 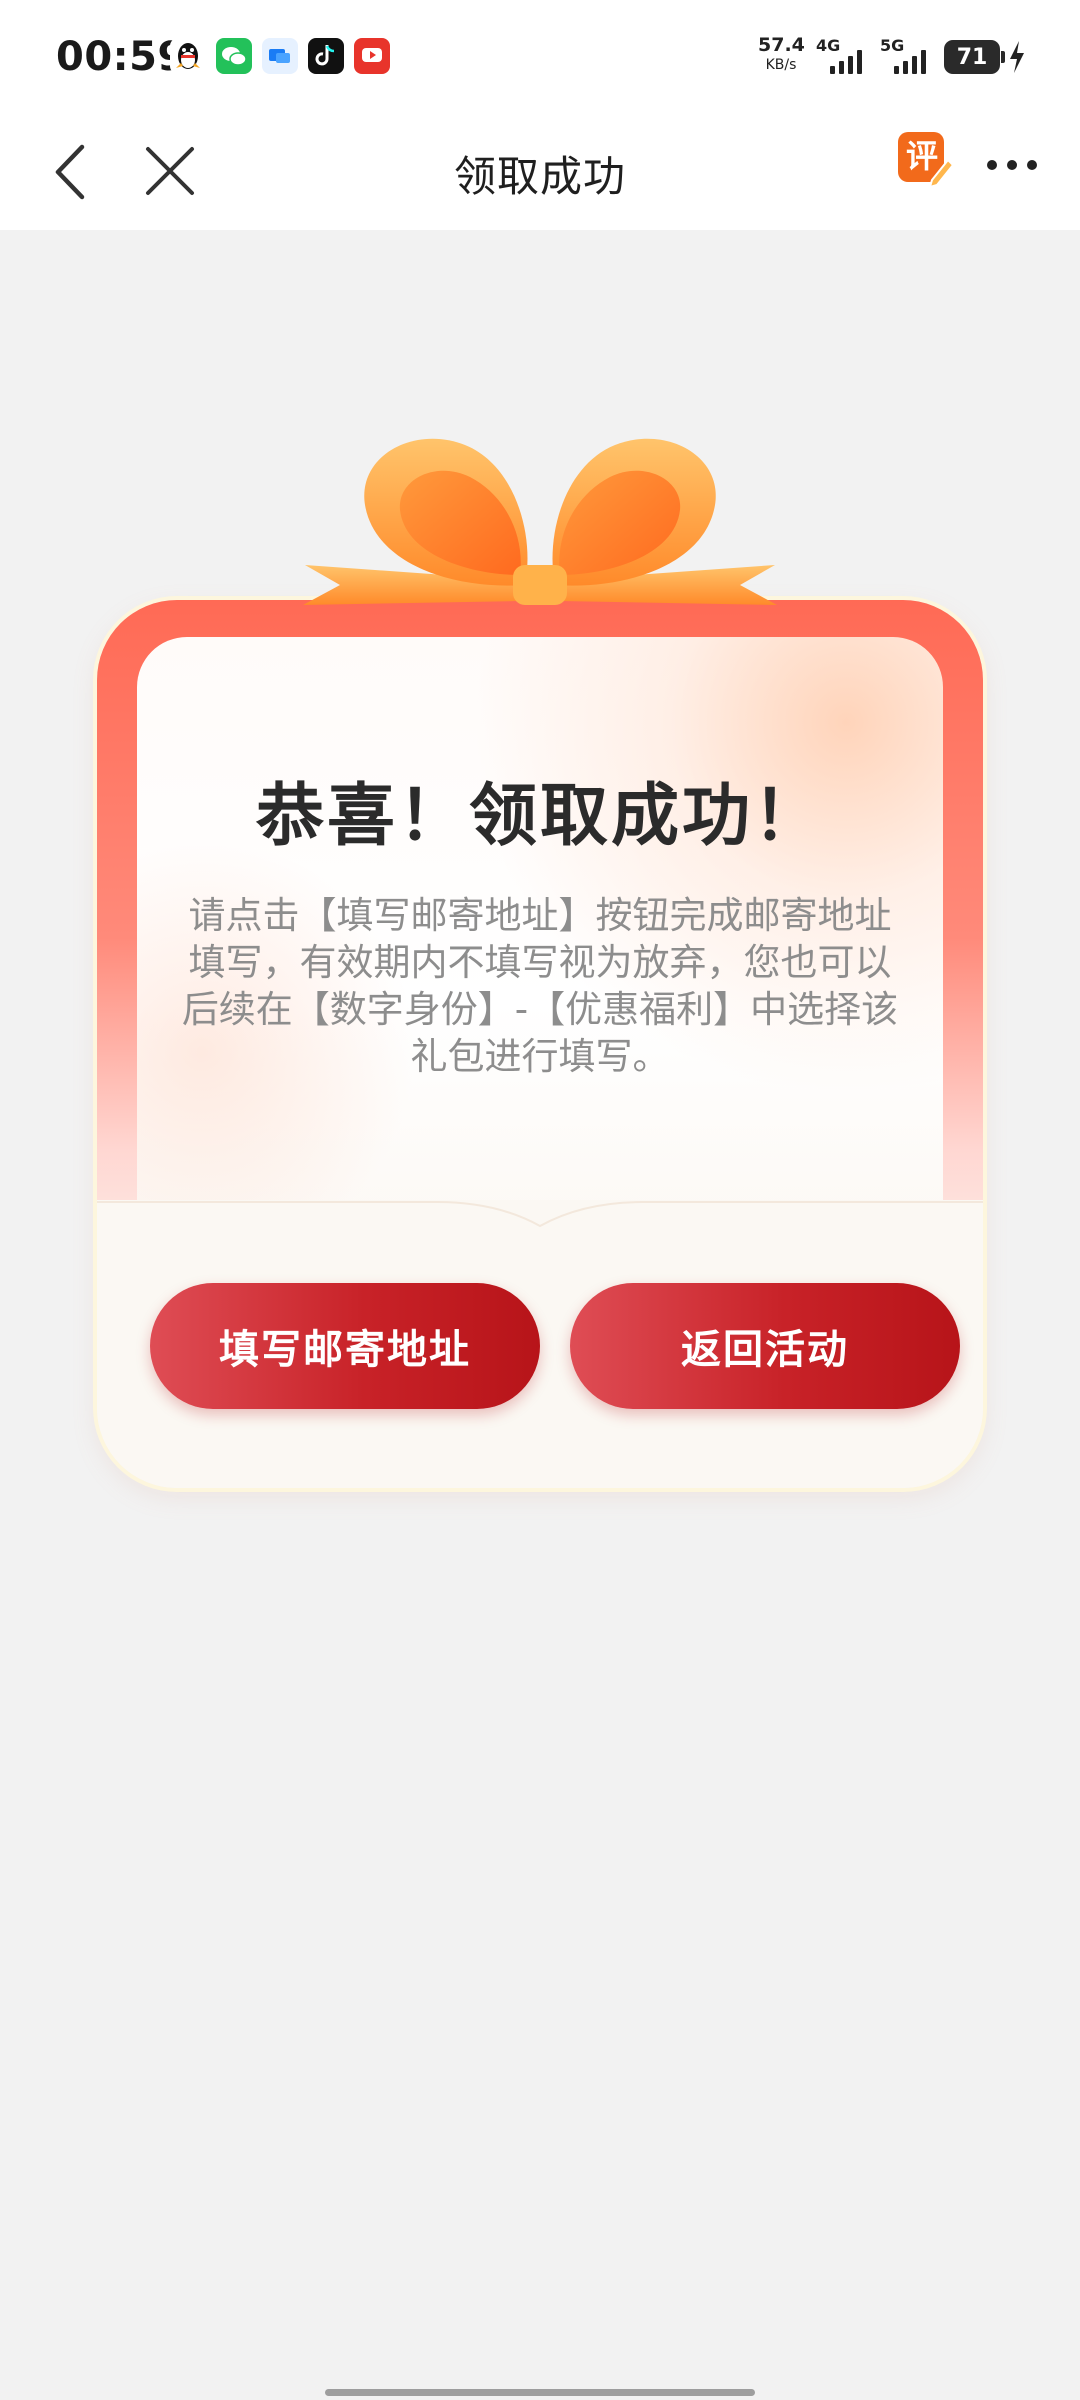 I want to click on notification-app-icons, so click(x=280, y=56).